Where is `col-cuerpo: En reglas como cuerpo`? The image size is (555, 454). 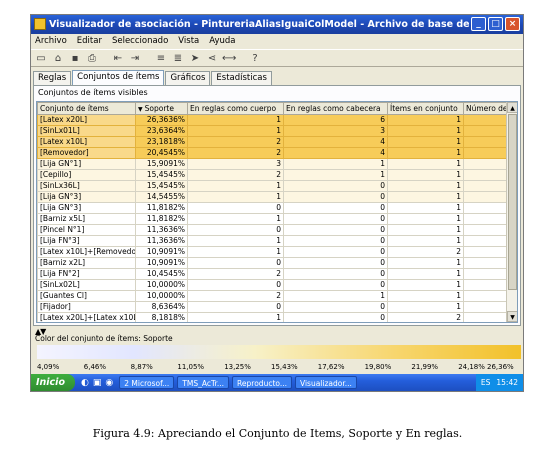
col-cuerpo: En reglas como cuerpo is located at coordinates (235, 108).